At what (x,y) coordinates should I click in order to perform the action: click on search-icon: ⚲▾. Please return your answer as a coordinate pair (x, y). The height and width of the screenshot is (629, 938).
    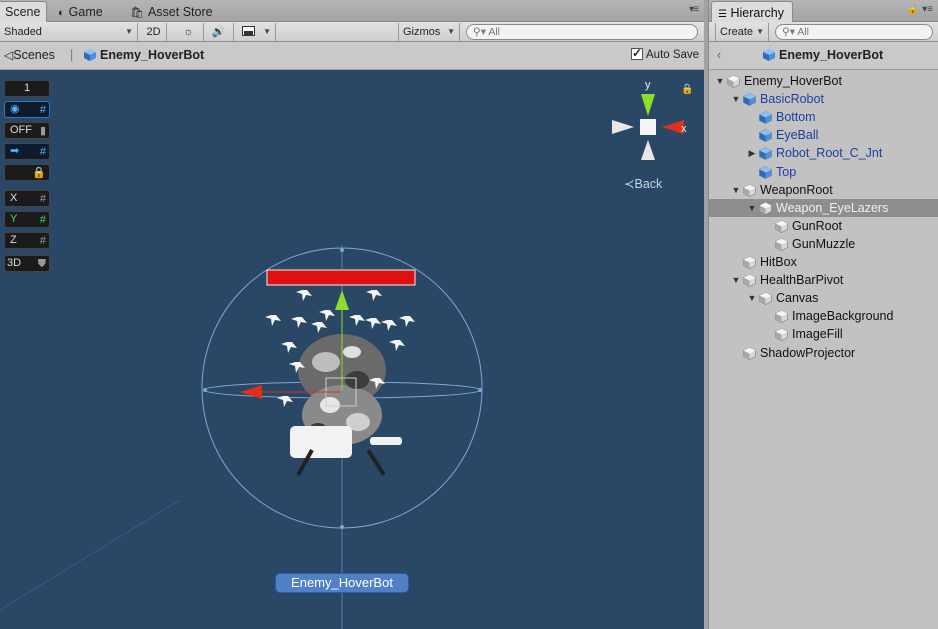
    Looking at the image, I should click on (479, 32).